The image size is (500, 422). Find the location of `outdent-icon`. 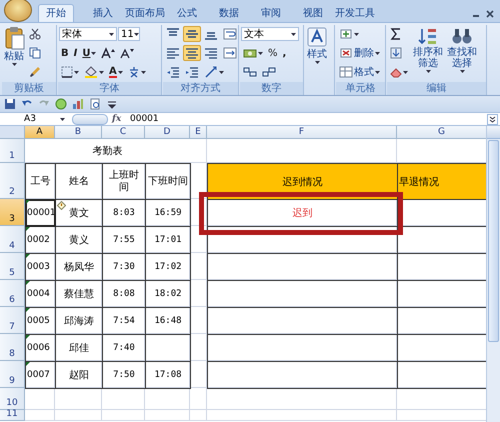

outdent-icon is located at coordinates (173, 72).